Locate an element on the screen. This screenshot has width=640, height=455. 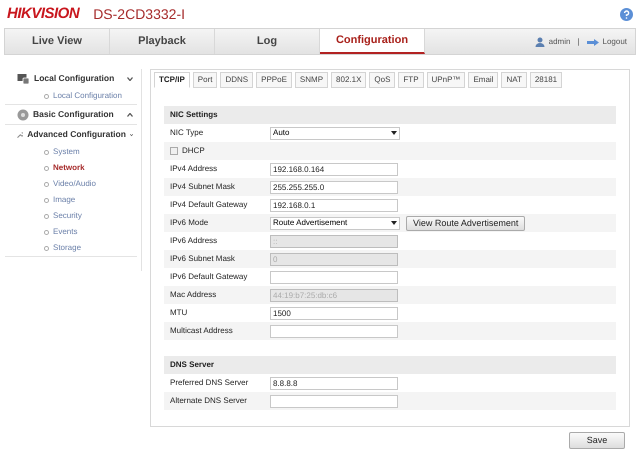
nav-tab: Playback is located at coordinates (162, 41).